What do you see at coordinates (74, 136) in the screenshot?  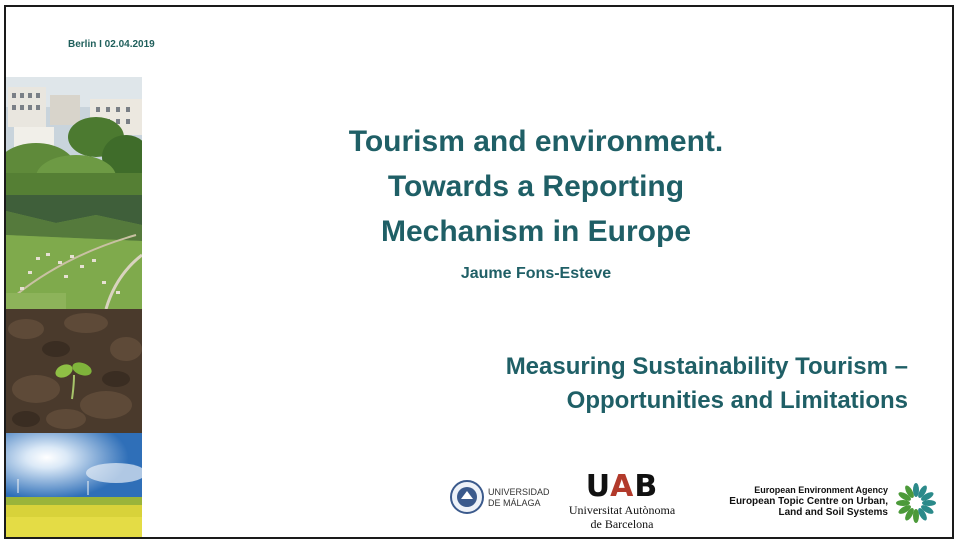 I see `city-buildings-photo` at bounding box center [74, 136].